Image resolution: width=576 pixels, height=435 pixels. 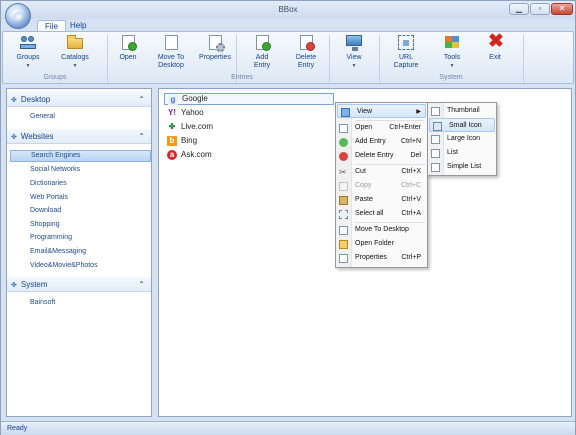 I want to click on sidebar-item-bainsoft: Bainsoft, so click(x=80, y=303).